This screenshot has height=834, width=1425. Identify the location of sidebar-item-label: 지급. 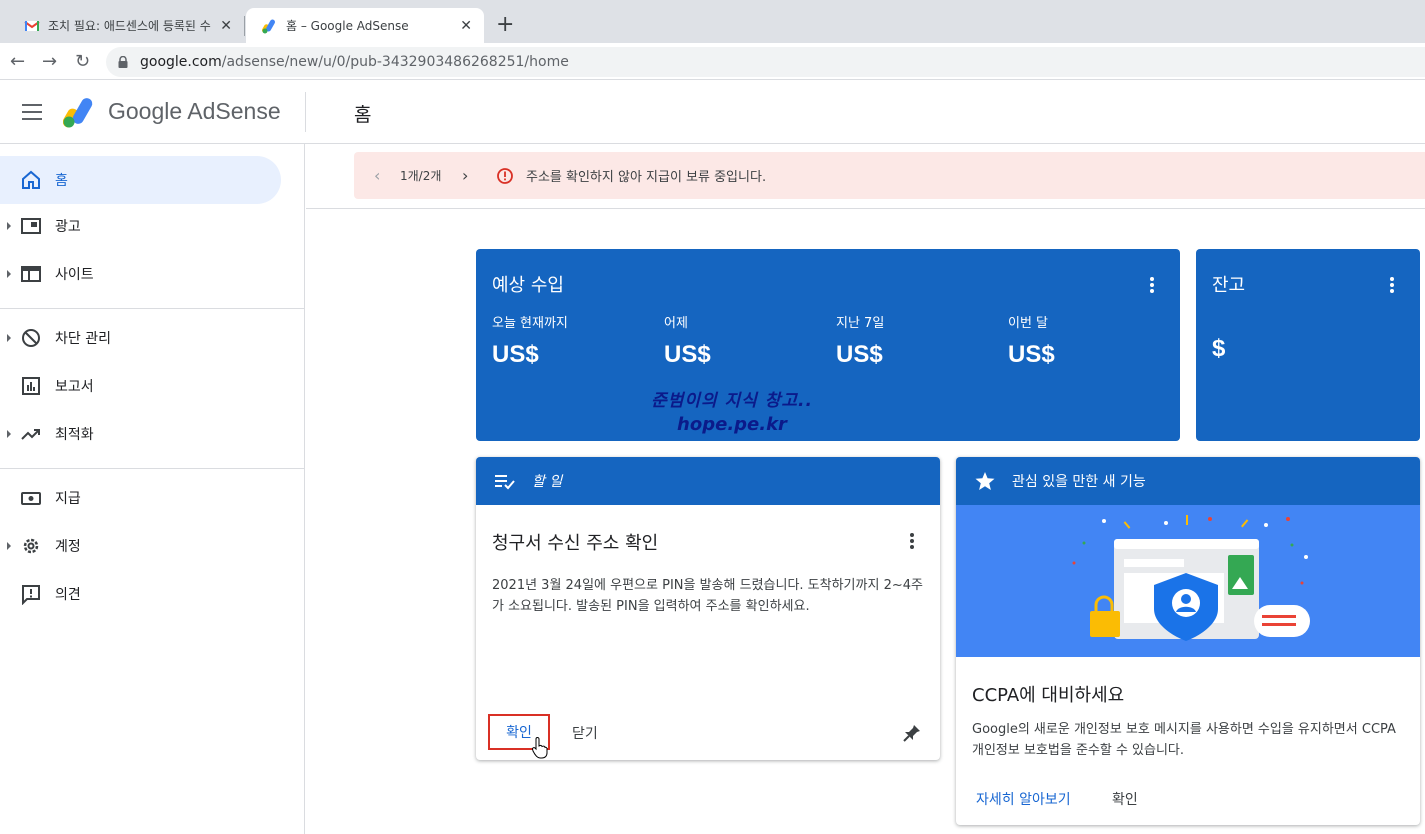
(68, 499).